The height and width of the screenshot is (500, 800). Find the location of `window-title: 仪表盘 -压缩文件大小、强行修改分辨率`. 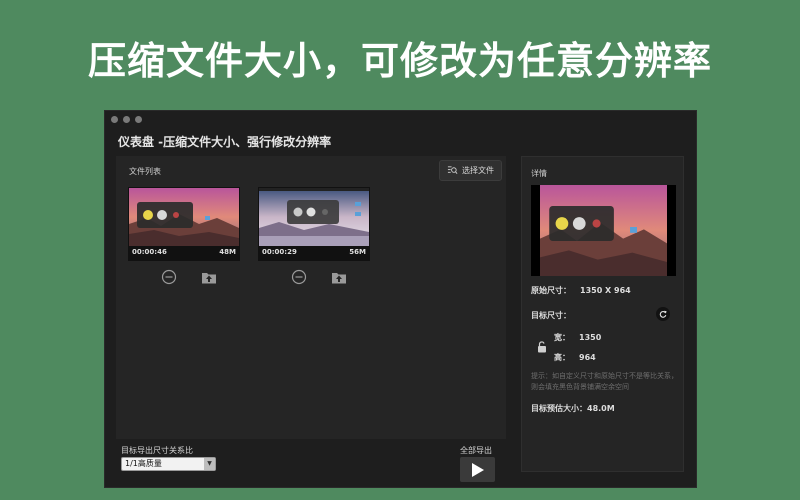

window-title: 仪表盘 -压缩文件大小、强行修改分辨率 is located at coordinates (225, 142).